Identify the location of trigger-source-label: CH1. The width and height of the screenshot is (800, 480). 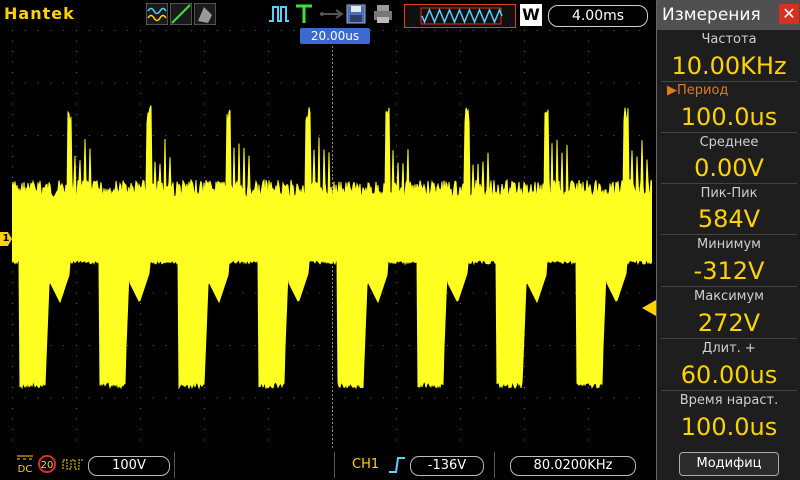
(365, 465).